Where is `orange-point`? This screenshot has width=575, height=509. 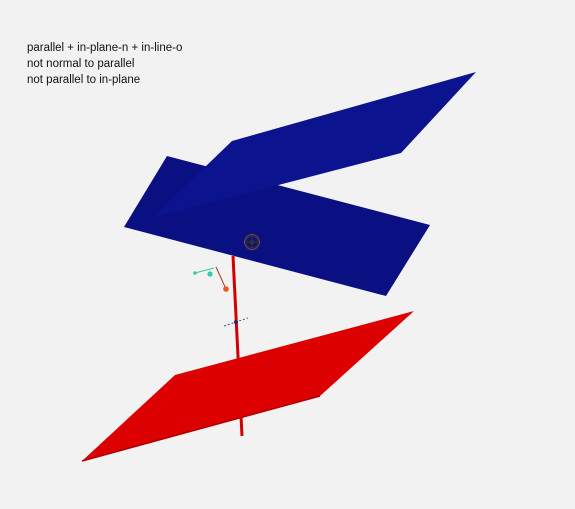
orange-point is located at coordinates (226, 289).